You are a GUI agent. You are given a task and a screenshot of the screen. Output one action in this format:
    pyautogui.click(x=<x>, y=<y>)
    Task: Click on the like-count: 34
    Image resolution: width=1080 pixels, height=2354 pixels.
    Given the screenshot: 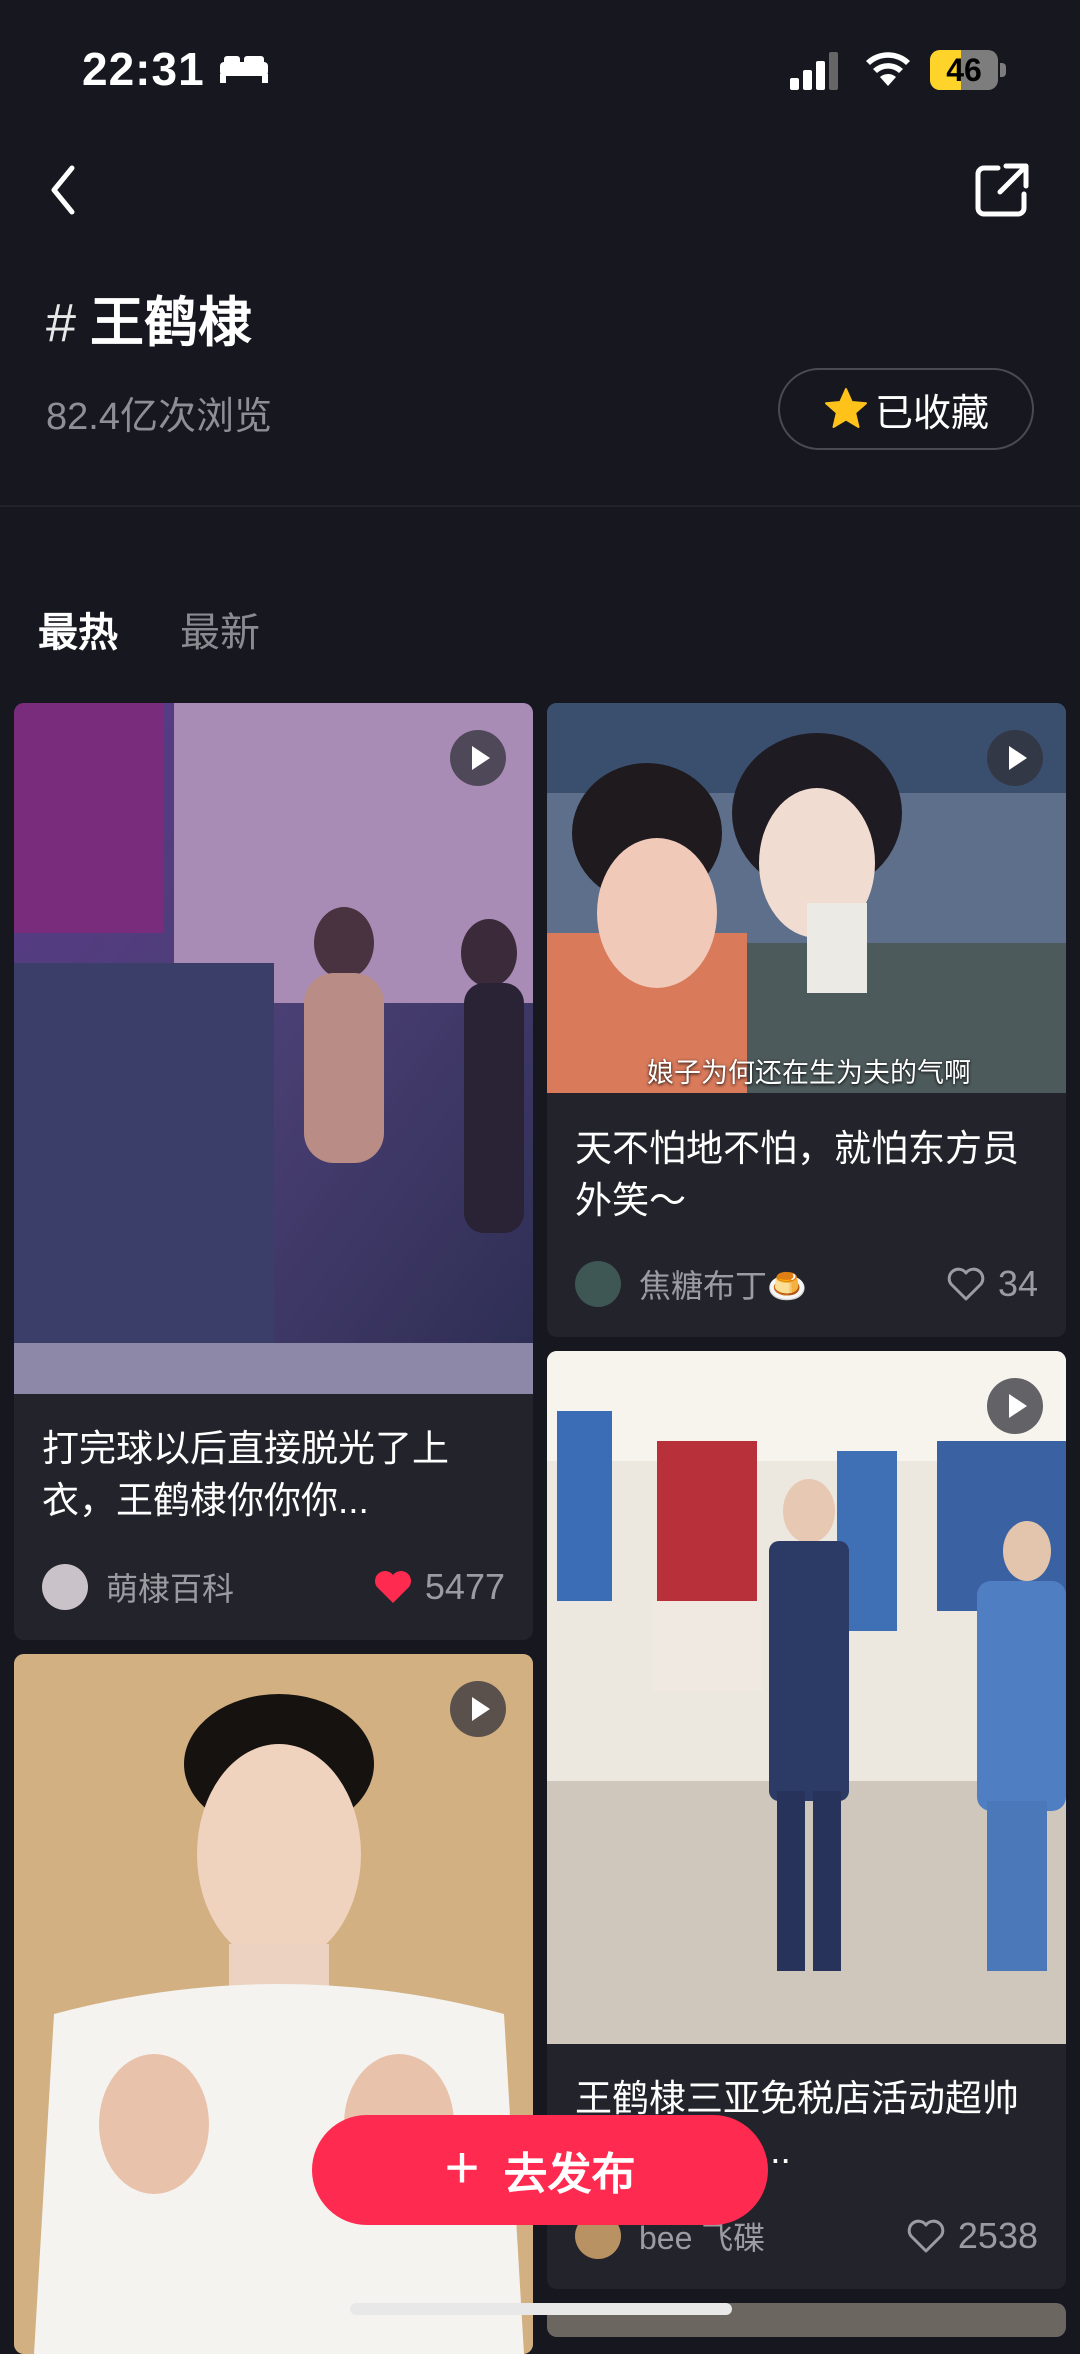 What is the action you would take?
    pyautogui.click(x=1017, y=1283)
    